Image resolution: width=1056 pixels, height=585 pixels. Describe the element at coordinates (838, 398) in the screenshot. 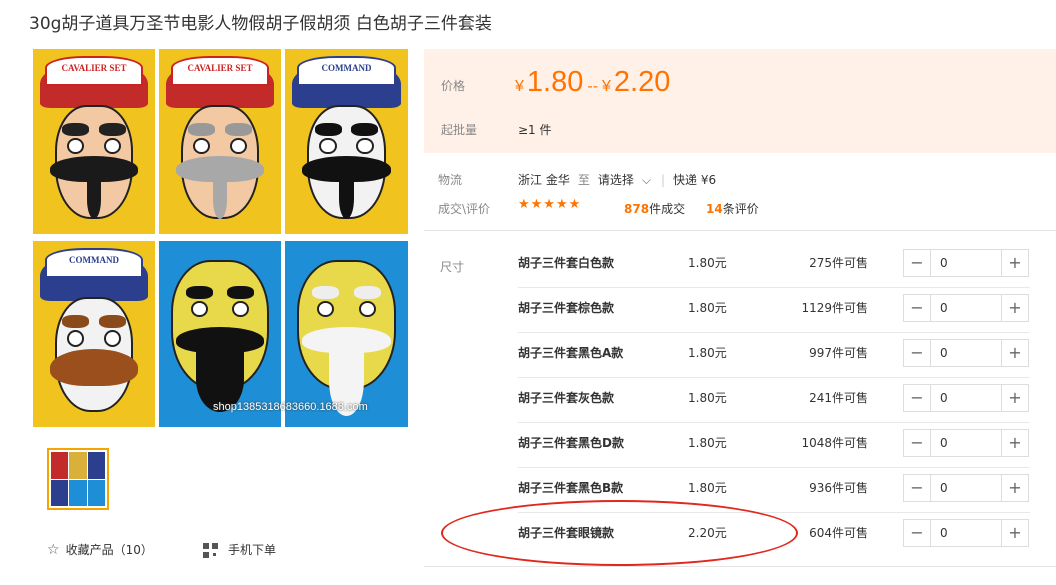

I see `sku-stock: 241件可售` at that location.